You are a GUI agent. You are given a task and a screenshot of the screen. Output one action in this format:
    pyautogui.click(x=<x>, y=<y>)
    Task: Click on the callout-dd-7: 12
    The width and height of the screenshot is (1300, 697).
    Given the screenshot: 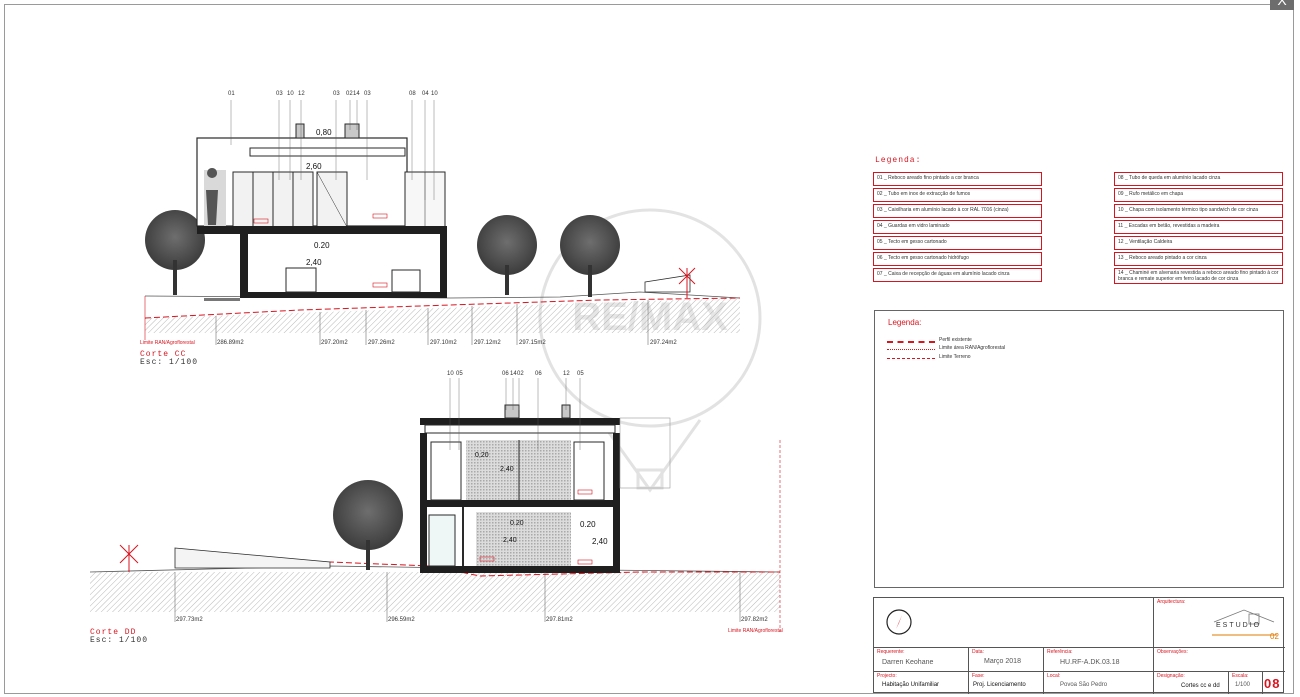 What is the action you would take?
    pyautogui.click(x=566, y=374)
    